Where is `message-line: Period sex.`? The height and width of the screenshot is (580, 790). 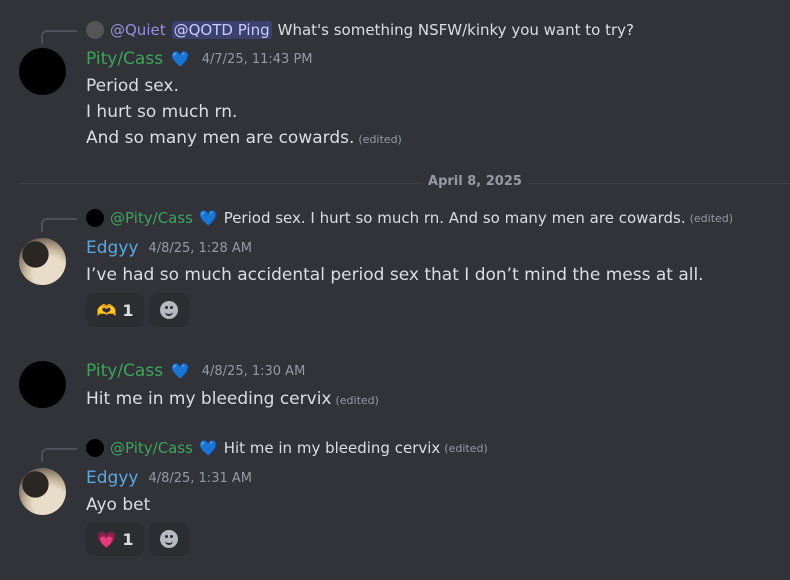
message-line: Period sex. is located at coordinates (132, 86).